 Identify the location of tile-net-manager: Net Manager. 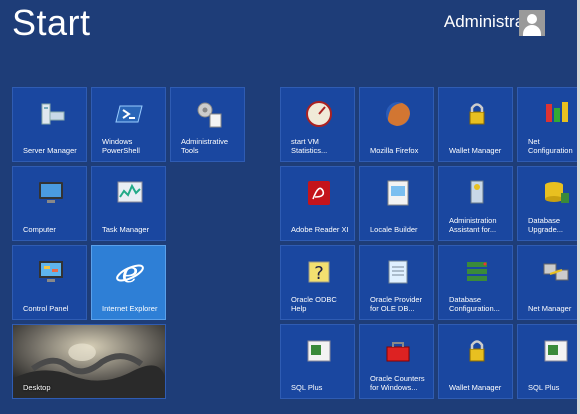
(548, 282).